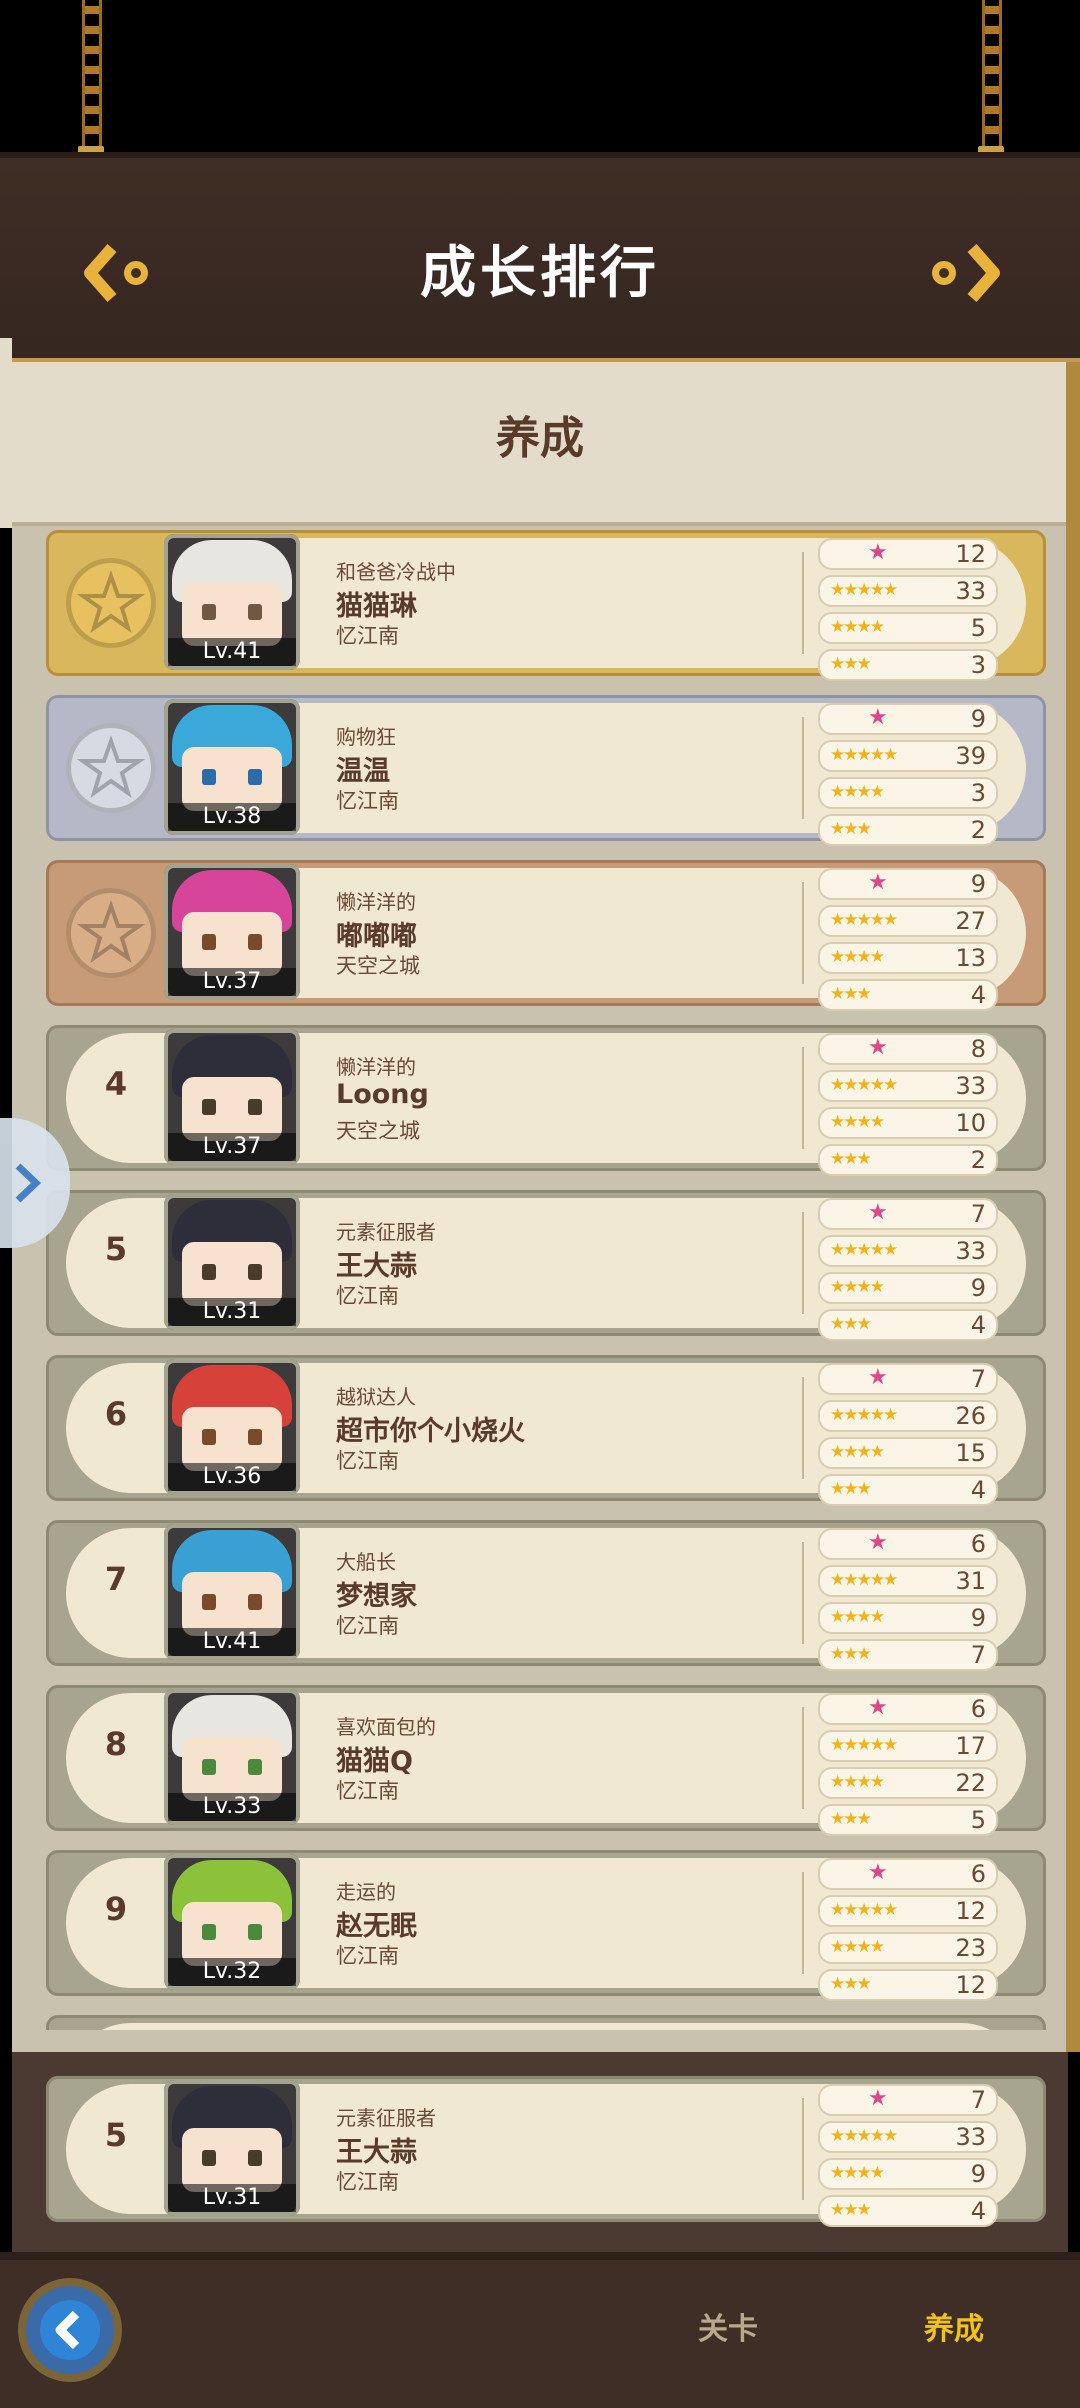 Image resolution: width=1080 pixels, height=2408 pixels. I want to click on star-count-pill: ★★★★★ 26, so click(908, 1416).